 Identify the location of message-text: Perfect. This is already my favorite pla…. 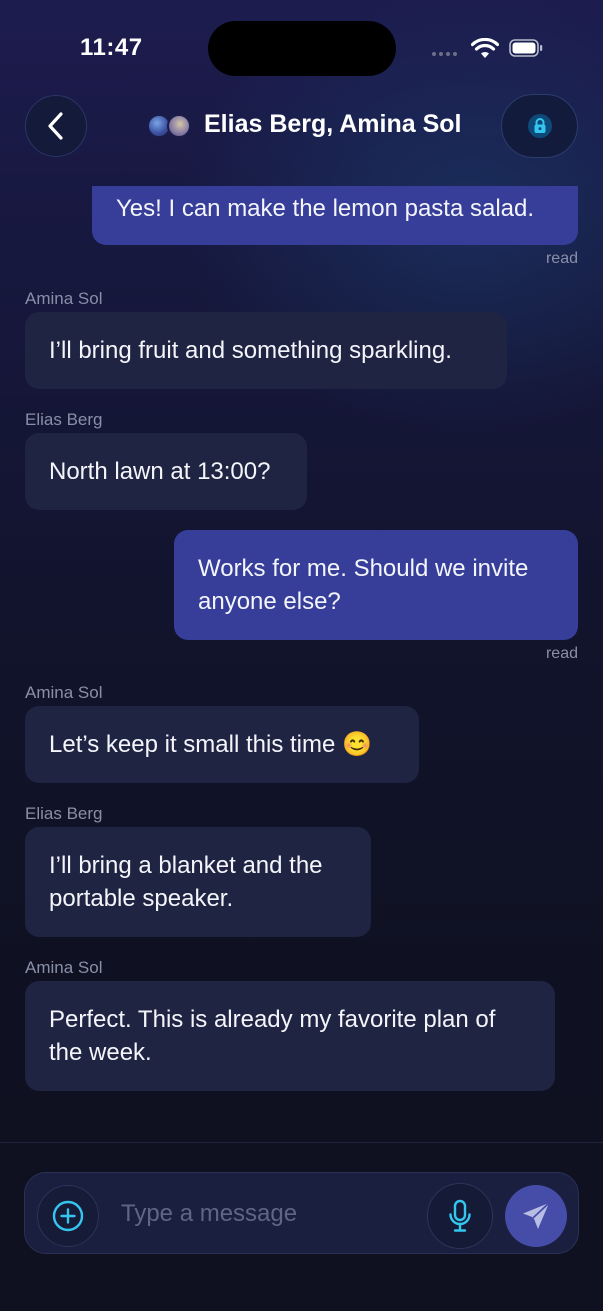
(272, 1036).